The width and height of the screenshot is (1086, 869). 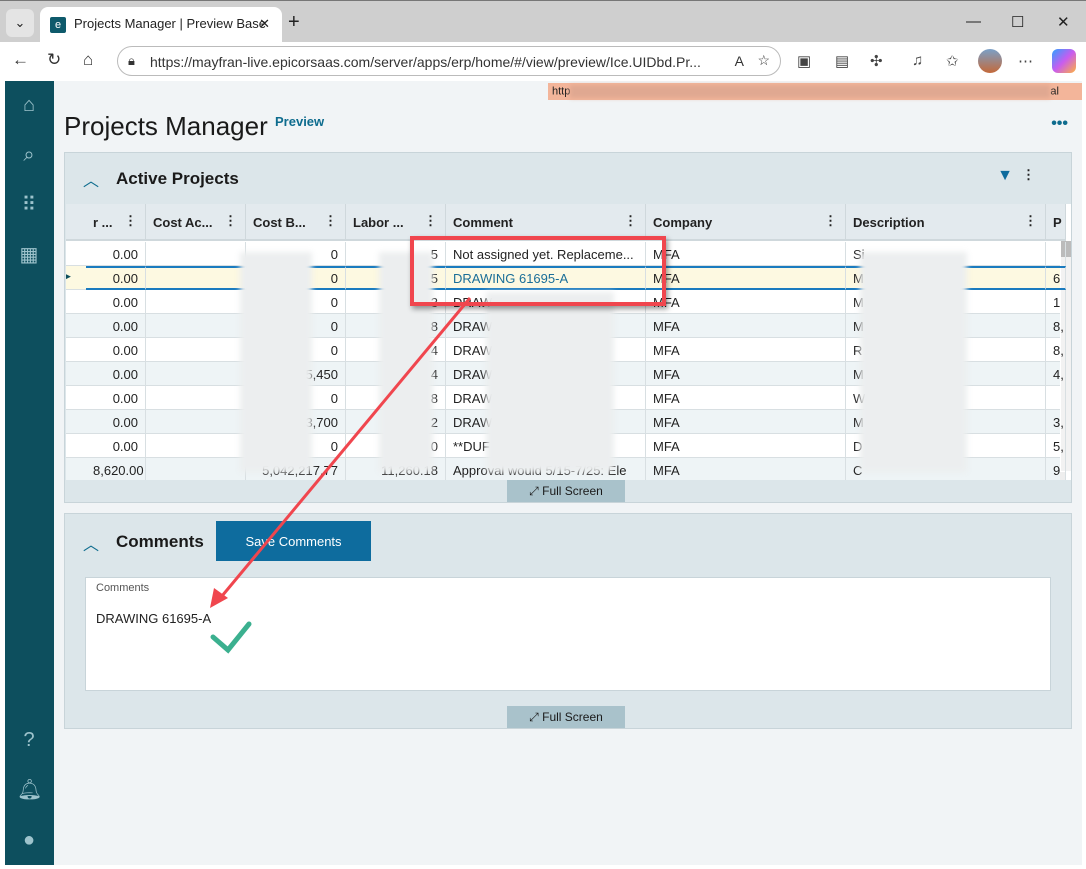 I want to click on annotation-overlay, so click(x=341, y=475).